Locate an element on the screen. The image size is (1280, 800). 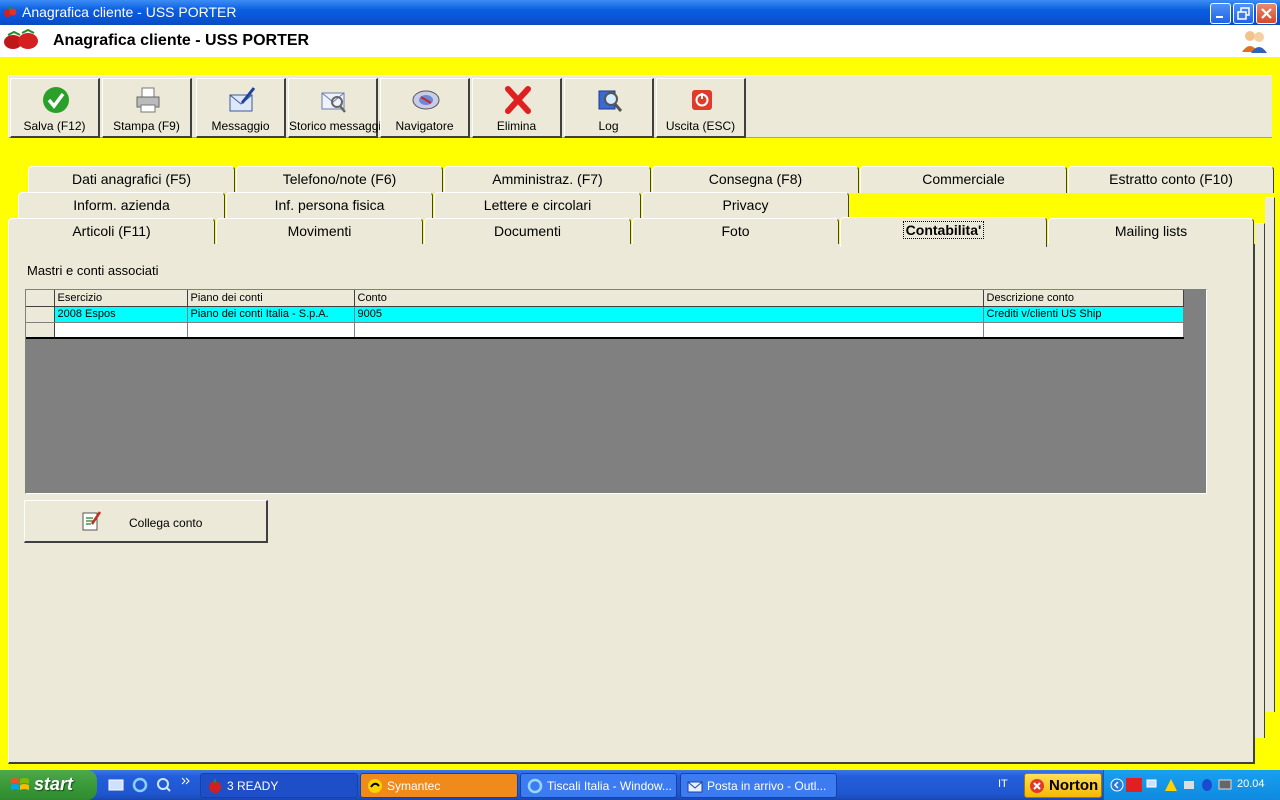
task-button-symantec: Symantec is located at coordinates (439, 785).